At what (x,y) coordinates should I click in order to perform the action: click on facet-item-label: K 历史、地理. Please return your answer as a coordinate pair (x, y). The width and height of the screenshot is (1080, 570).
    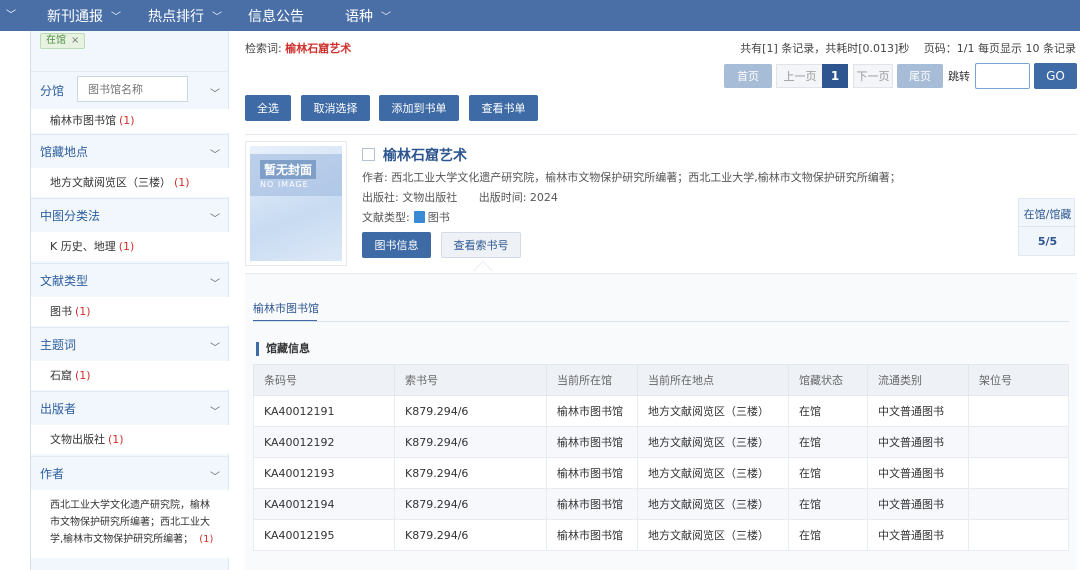
    Looking at the image, I should click on (83, 246).